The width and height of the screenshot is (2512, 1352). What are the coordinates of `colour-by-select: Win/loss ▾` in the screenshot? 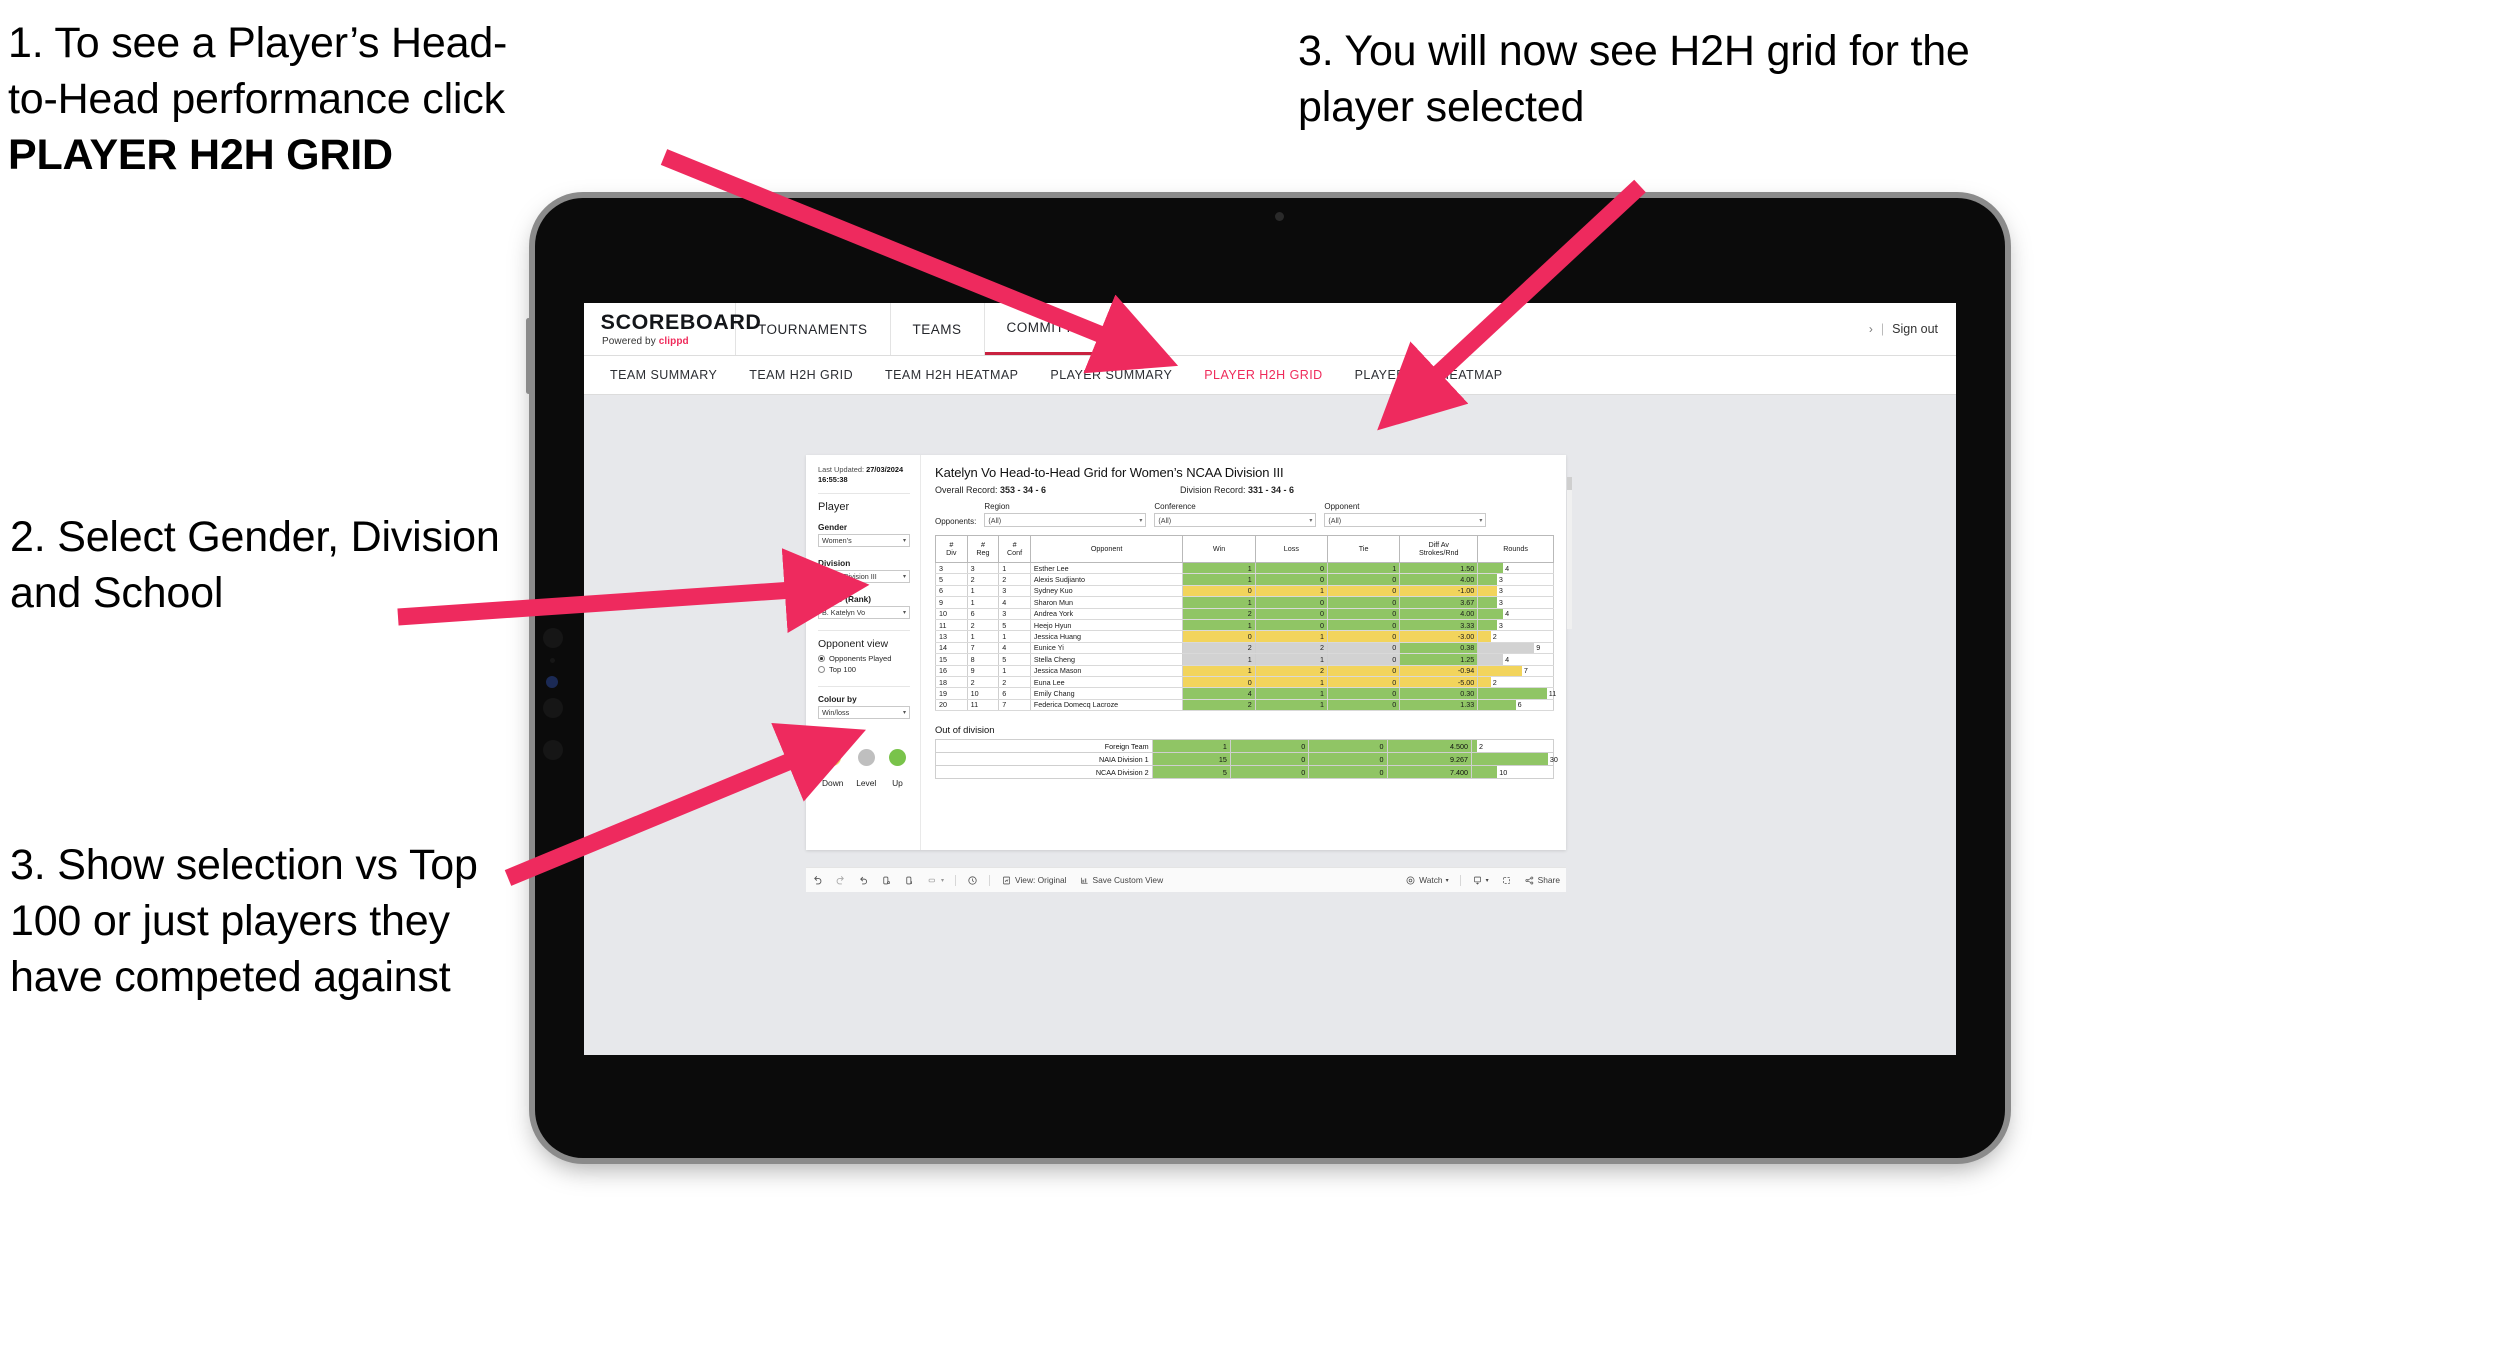 It's located at (864, 712).